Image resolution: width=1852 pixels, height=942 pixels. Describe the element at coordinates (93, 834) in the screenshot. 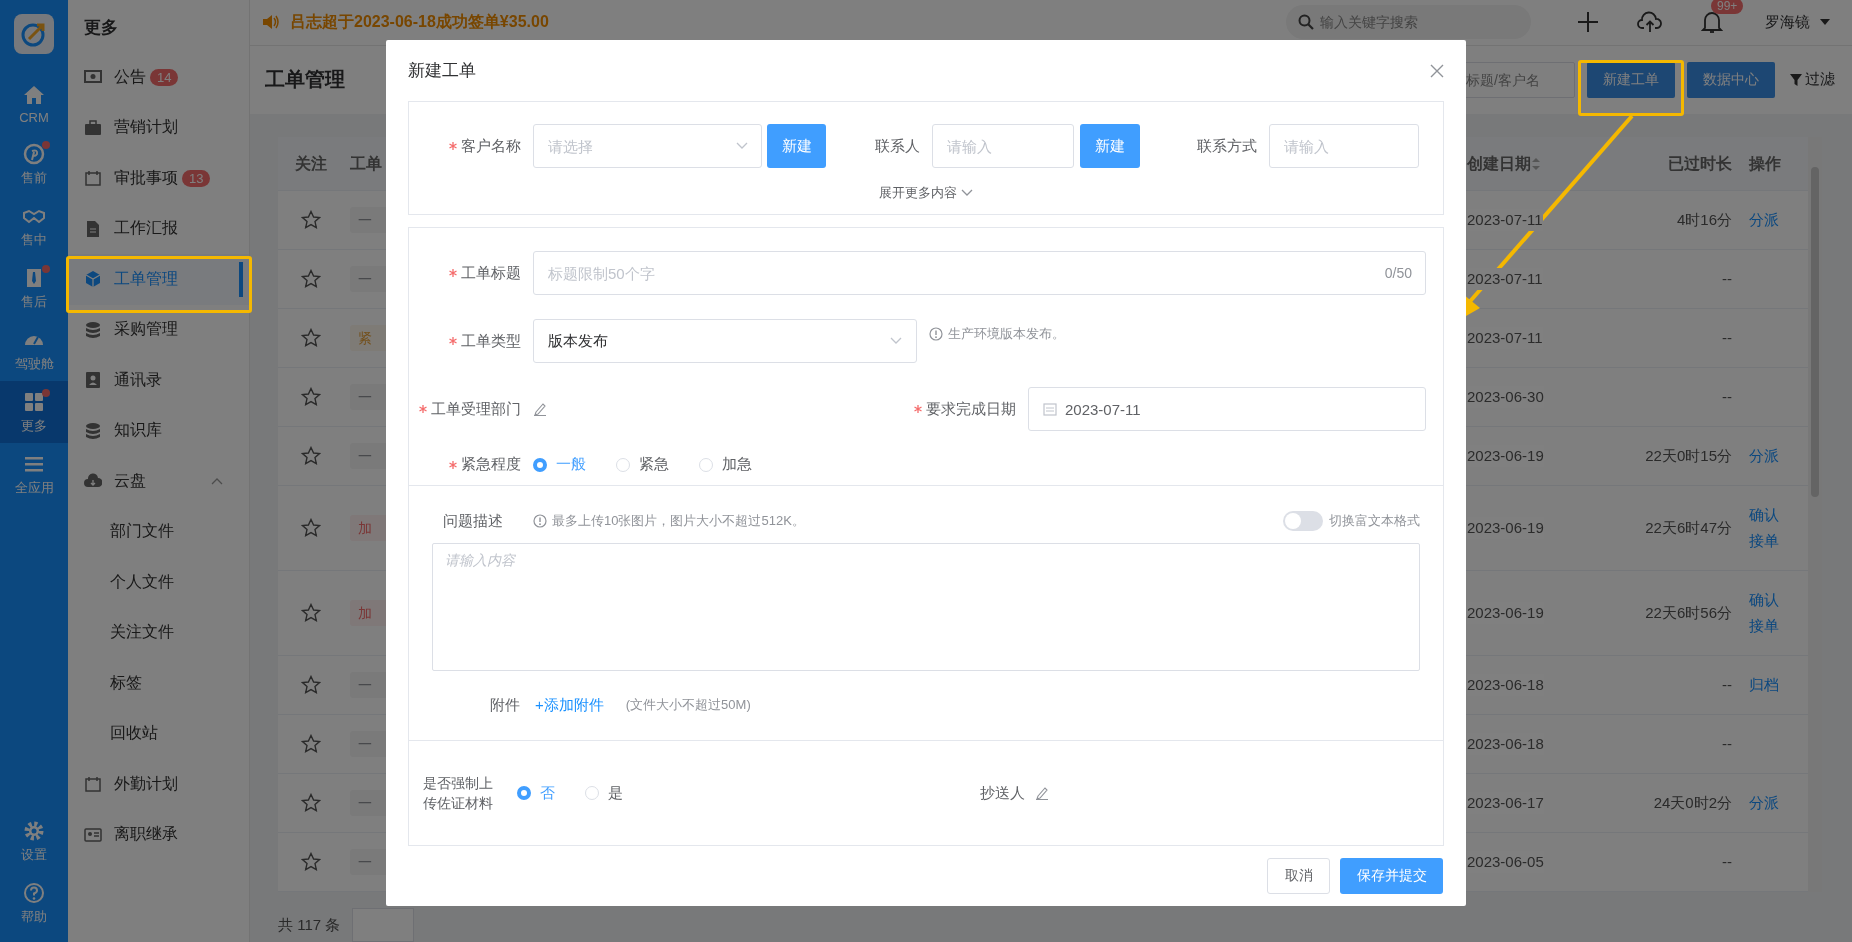

I see `id-card-icon` at that location.